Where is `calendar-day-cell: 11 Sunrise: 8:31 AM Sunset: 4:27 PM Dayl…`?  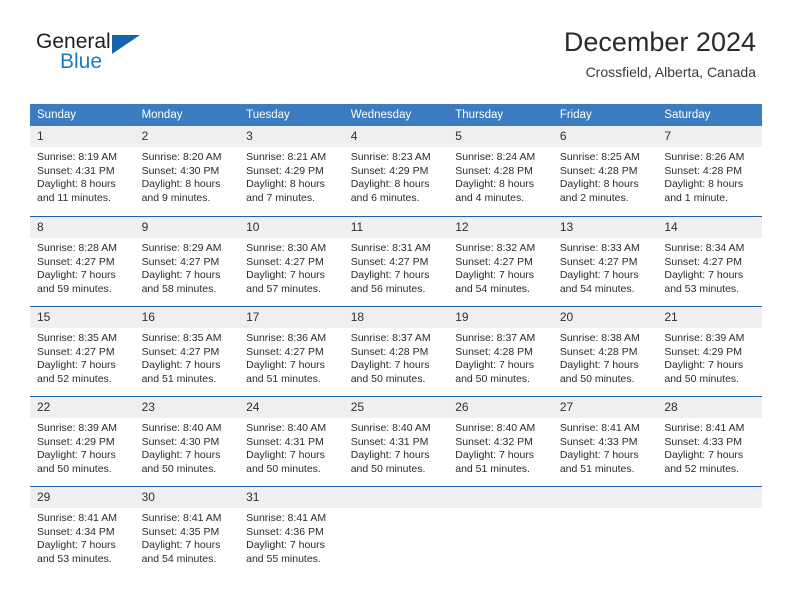 calendar-day-cell: 11 Sunrise: 8:31 AM Sunset: 4:27 PM Dayl… is located at coordinates (396, 261).